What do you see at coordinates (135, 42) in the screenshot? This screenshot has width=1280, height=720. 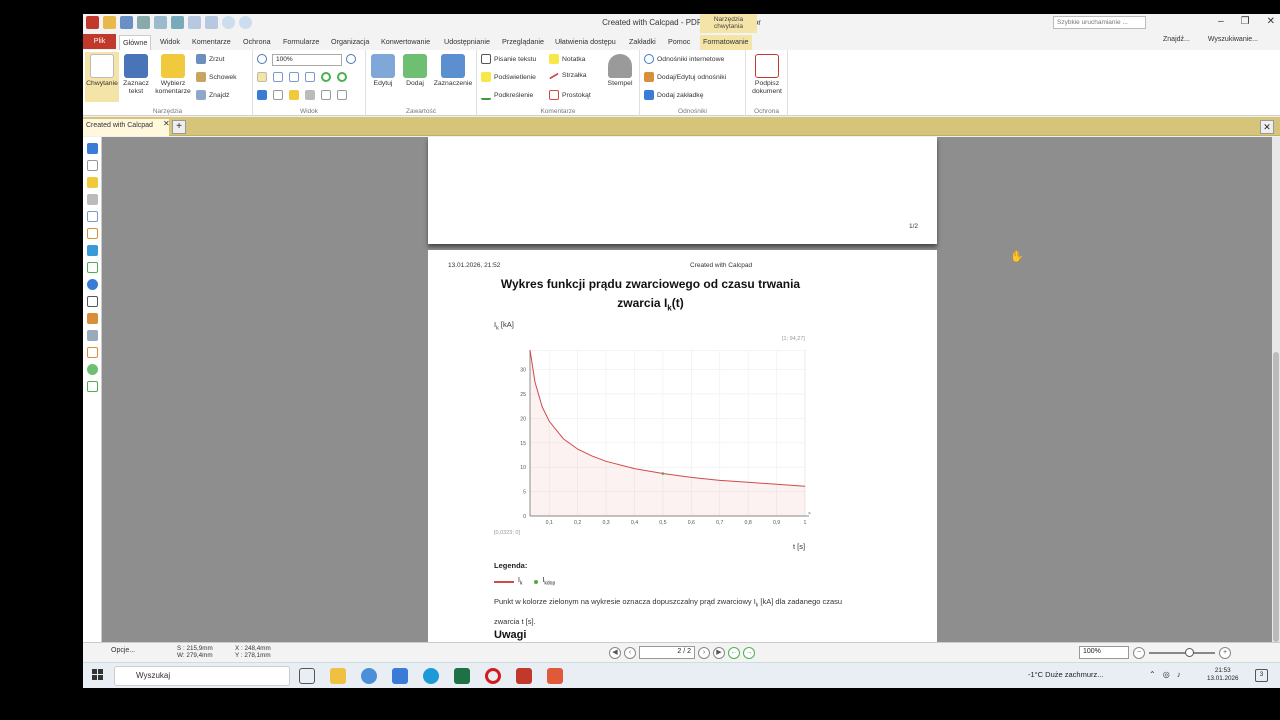 I see `tab-glowne: Główne` at bounding box center [135, 42].